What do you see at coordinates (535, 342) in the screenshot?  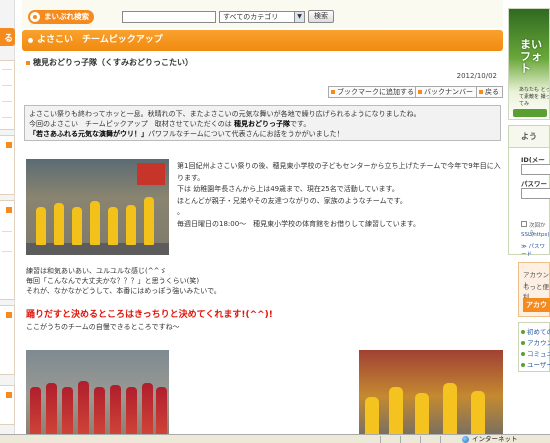 I see `help-link: アカウン` at bounding box center [535, 342].